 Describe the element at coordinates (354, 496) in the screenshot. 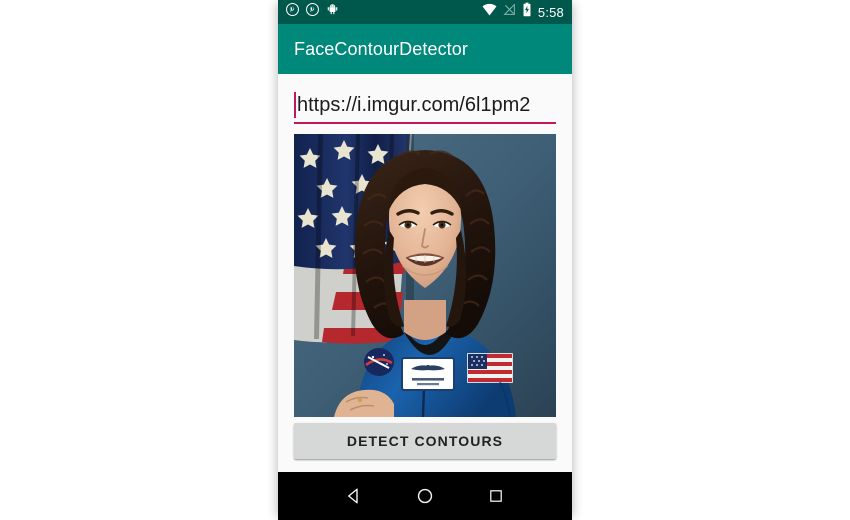

I see `nav-back-button` at that location.